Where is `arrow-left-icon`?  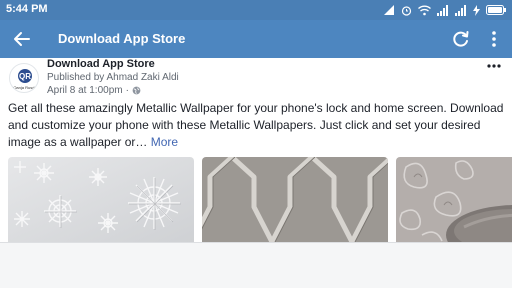 arrow-left-icon is located at coordinates (22, 39).